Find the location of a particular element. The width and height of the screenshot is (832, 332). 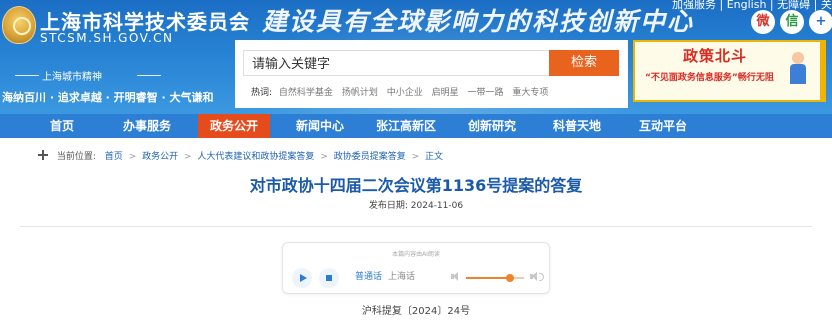

hot-words-label: 热词: is located at coordinates (262, 93).